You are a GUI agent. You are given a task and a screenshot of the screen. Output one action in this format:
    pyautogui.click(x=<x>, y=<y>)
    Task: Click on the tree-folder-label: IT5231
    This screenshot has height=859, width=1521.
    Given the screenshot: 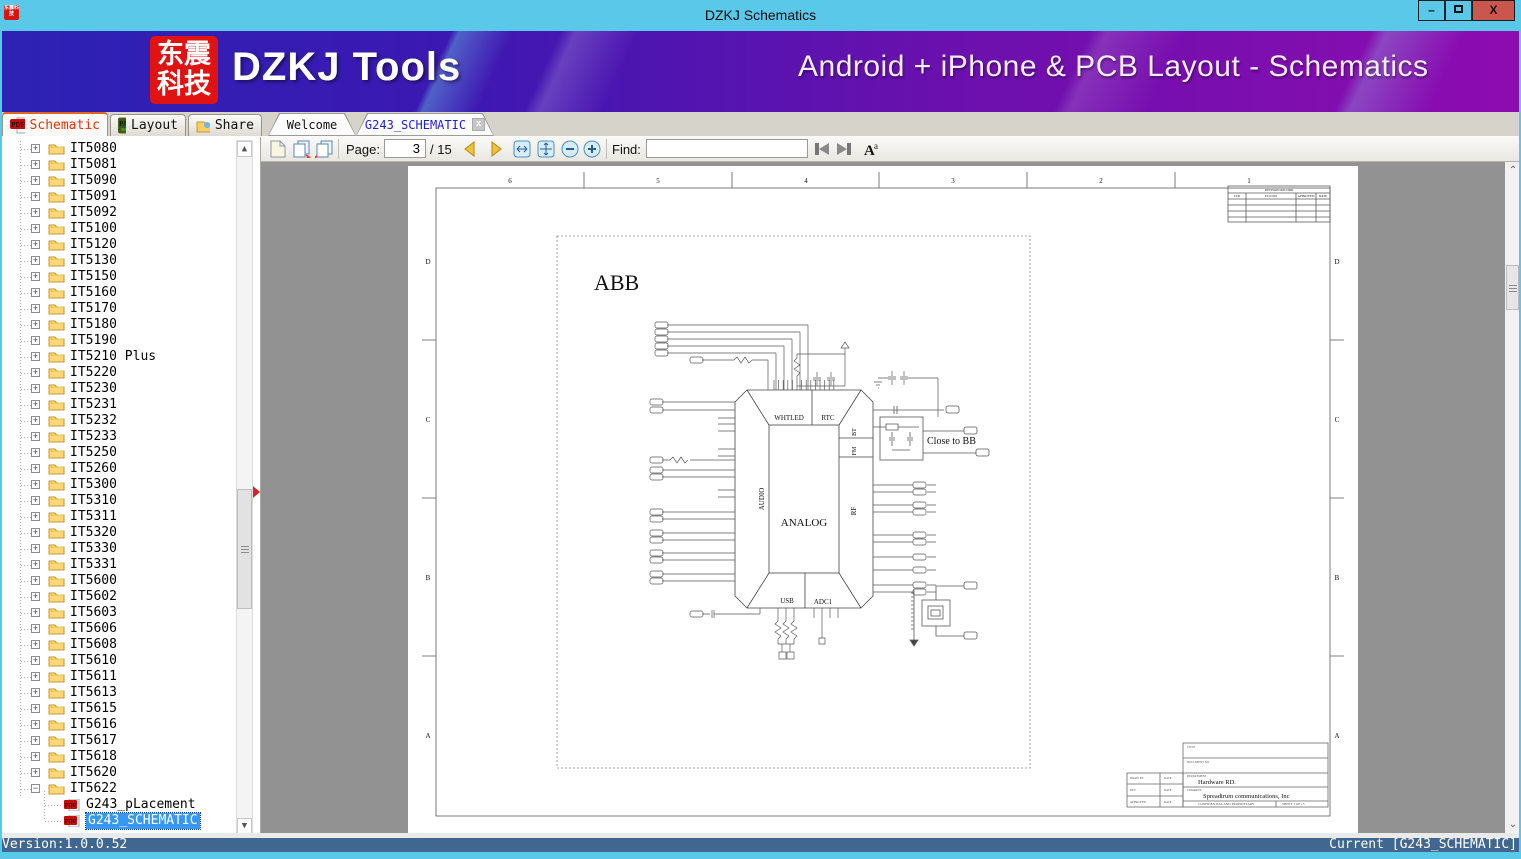 What is the action you would take?
    pyautogui.click(x=93, y=405)
    